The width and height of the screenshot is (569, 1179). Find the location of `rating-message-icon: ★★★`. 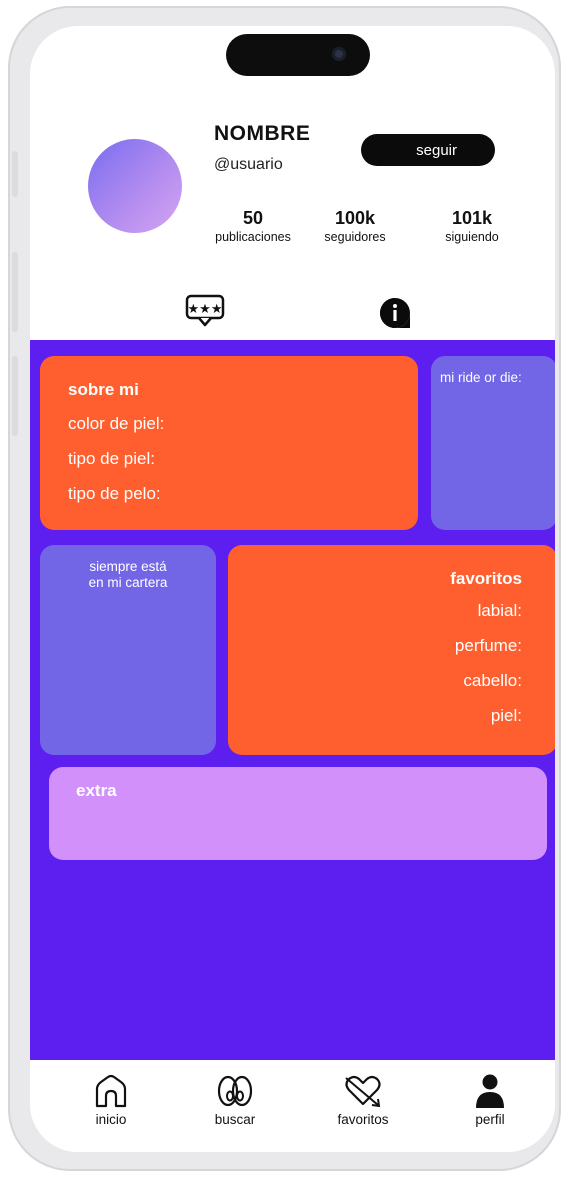

rating-message-icon: ★★★ is located at coordinates (205, 310).